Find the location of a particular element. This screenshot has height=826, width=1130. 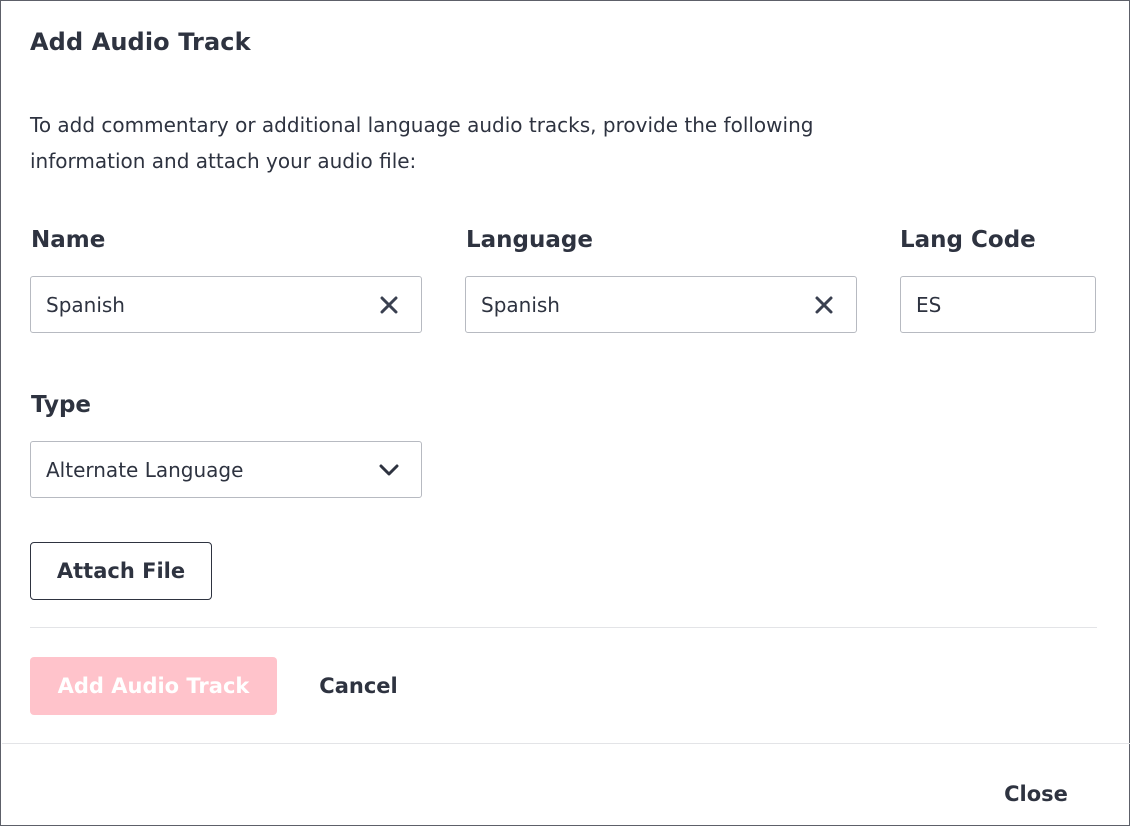

language-input is located at coordinates (635, 304).